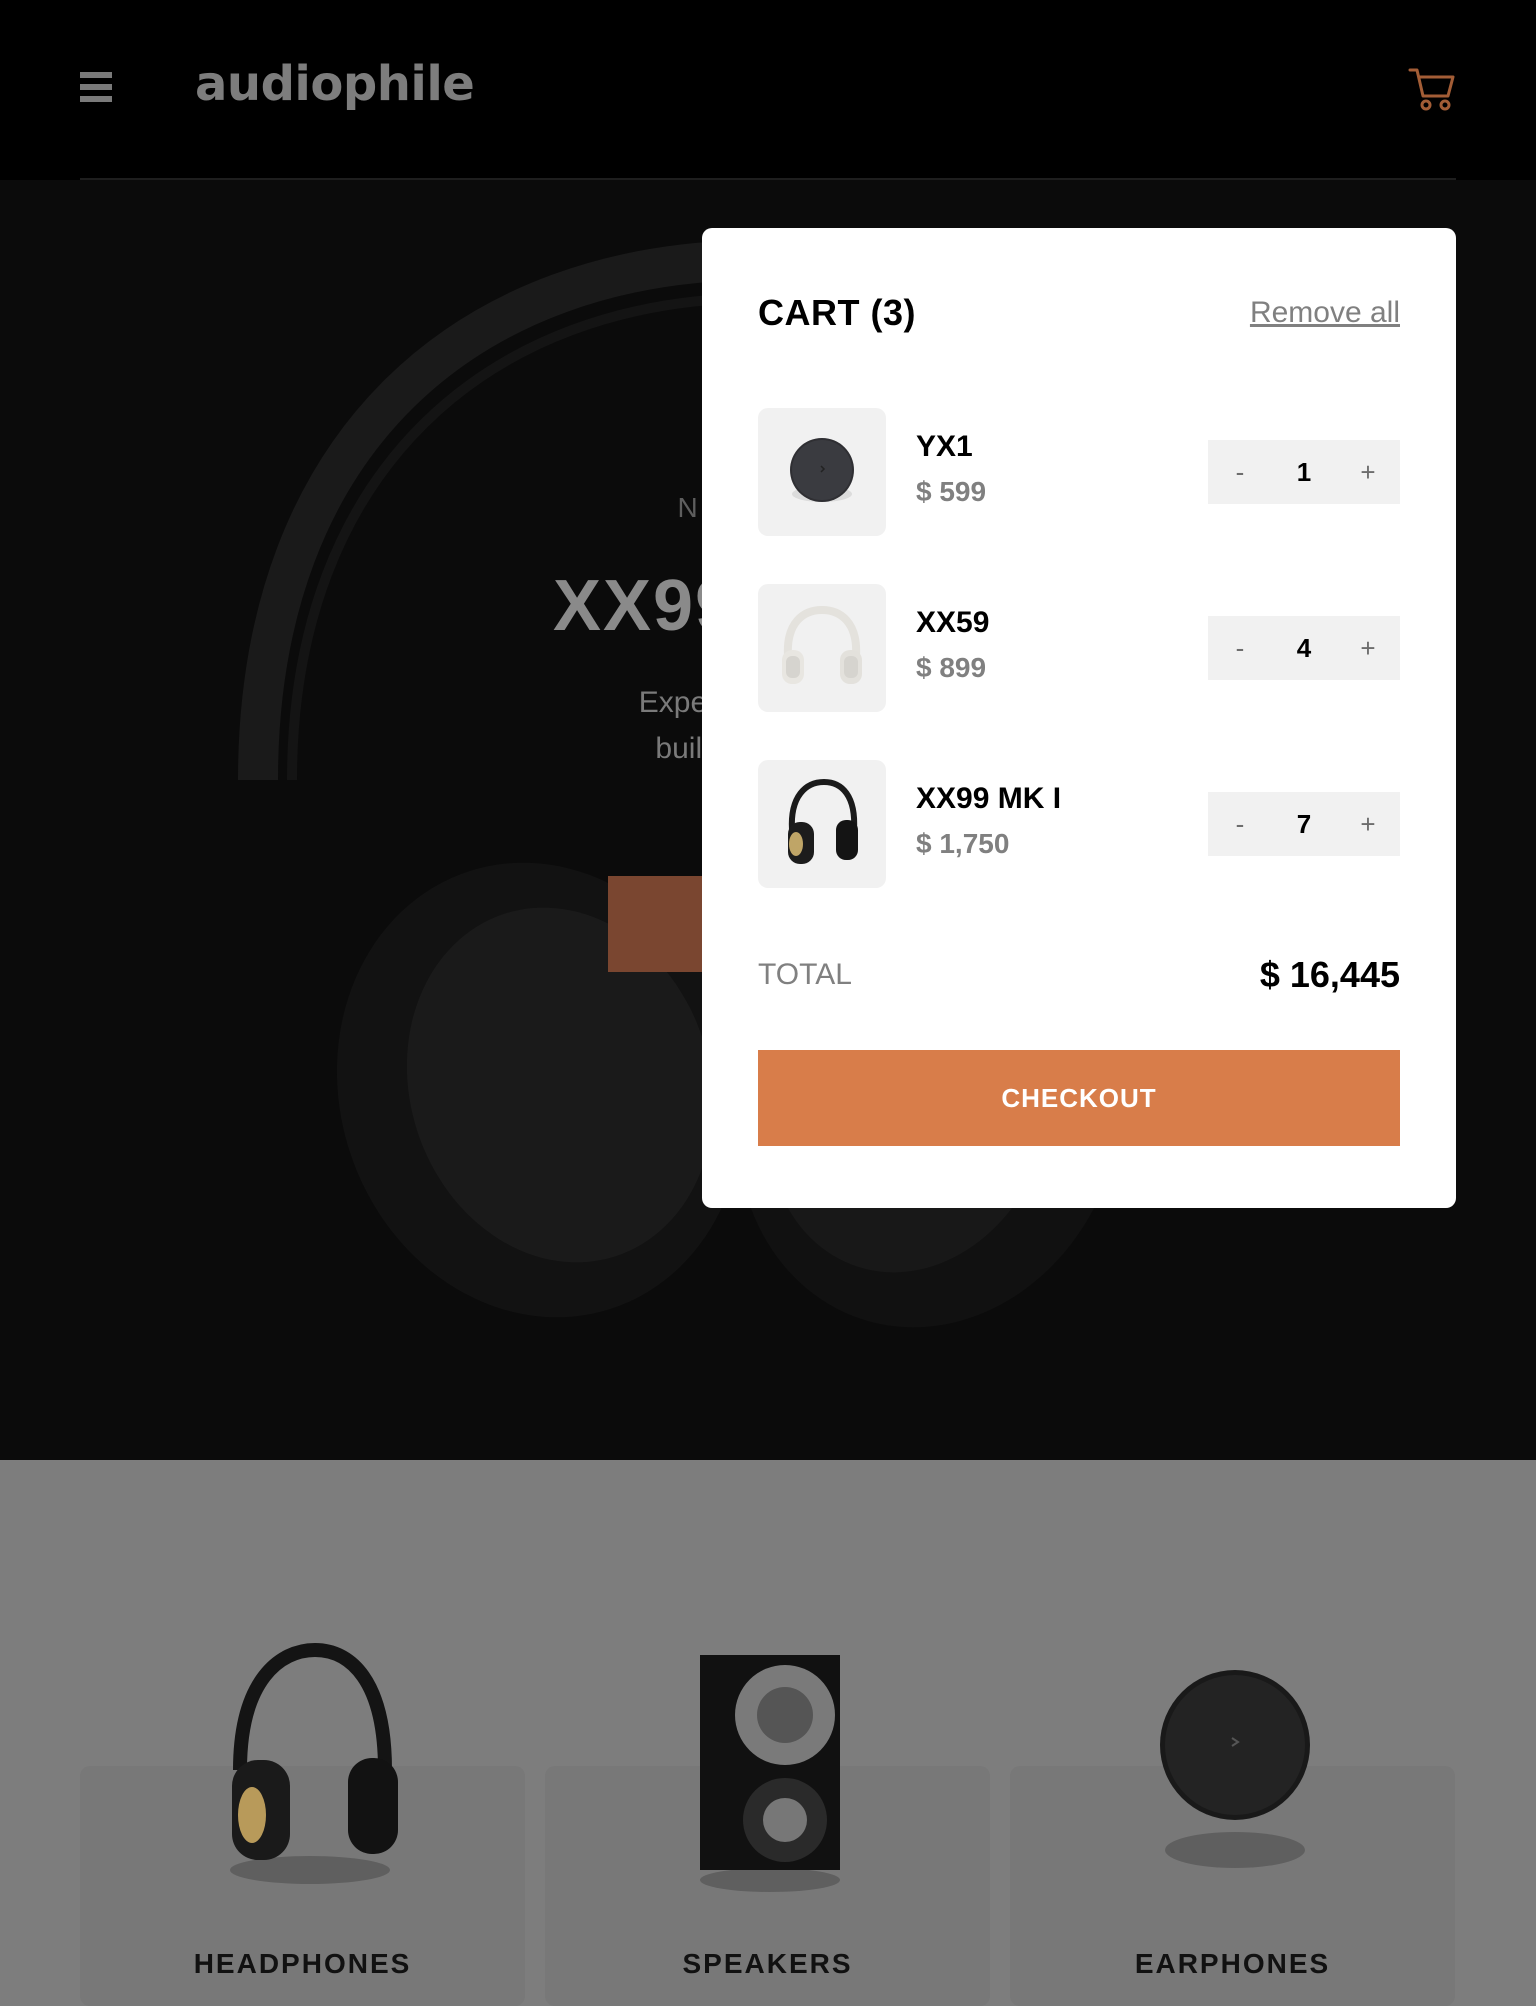 The width and height of the screenshot is (1536, 2006). Describe the element at coordinates (1329, 974) in the screenshot. I see `total-value: $ 16,445` at that location.